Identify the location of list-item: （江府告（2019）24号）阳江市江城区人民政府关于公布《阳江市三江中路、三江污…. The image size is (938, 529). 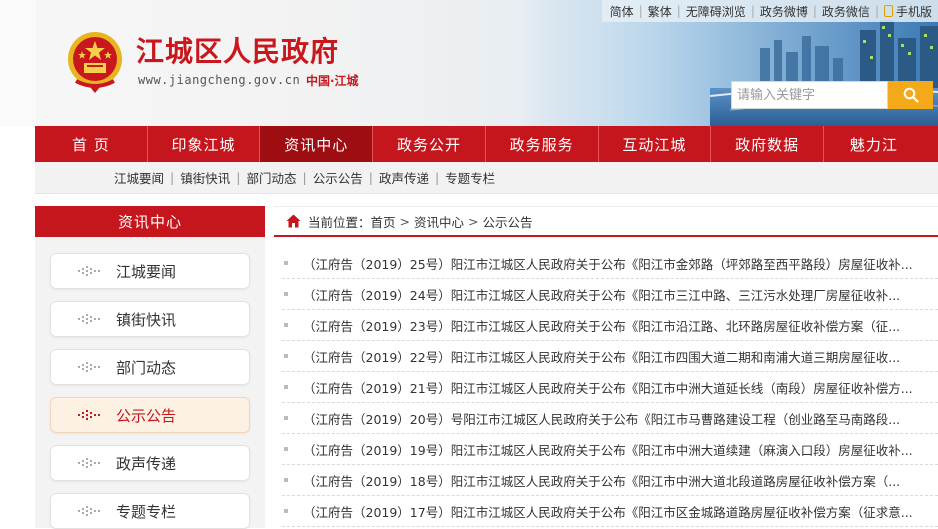
(610, 294).